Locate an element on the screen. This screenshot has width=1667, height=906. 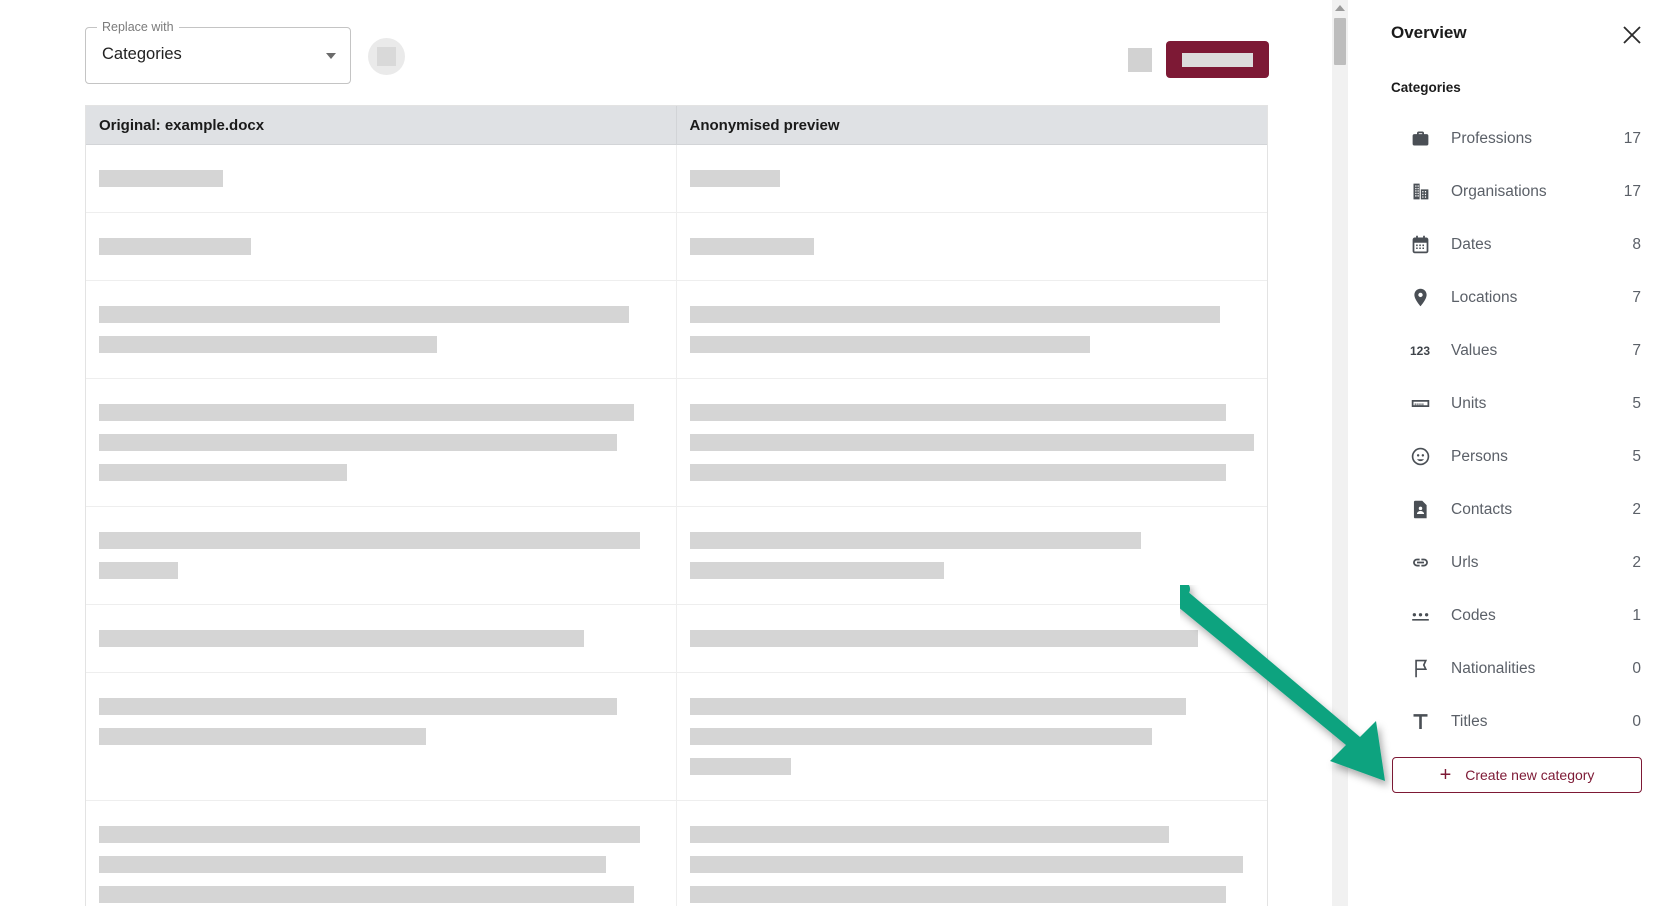
scrollbar-thumb is located at coordinates (1340, 41).